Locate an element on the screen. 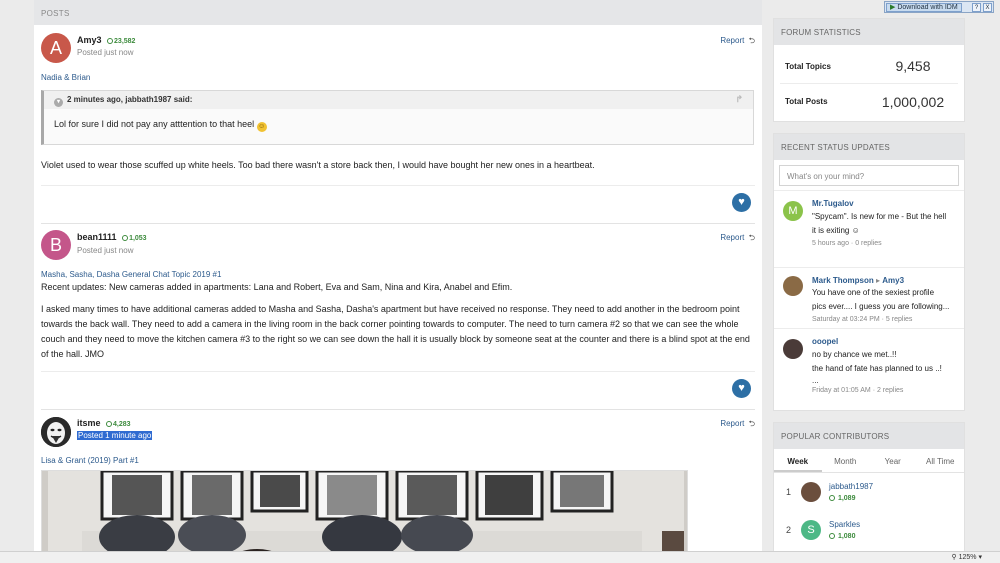 The width and height of the screenshot is (1000, 563). status-author-link: Mark Thompson is located at coordinates (843, 280).